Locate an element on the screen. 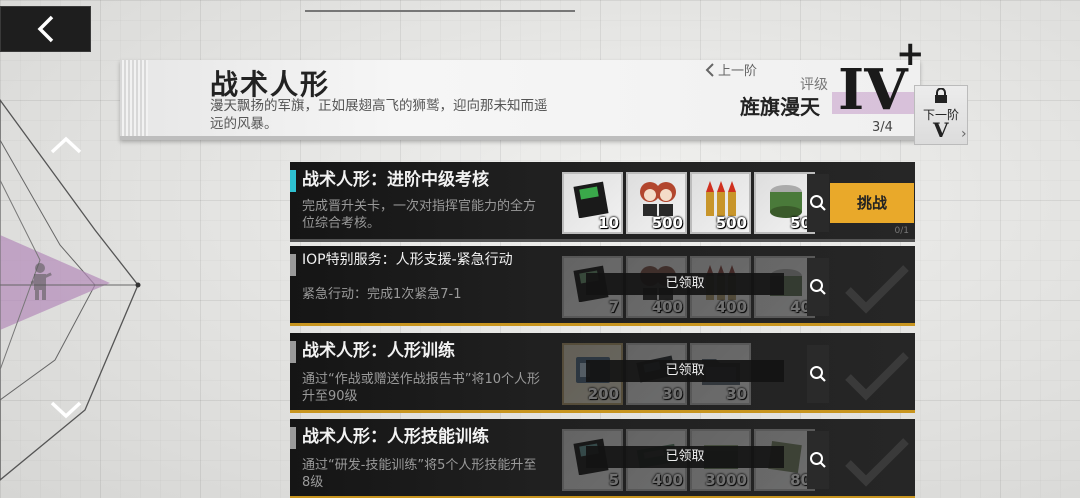 The image size is (1080, 498). task-title: 战术人形：人形技能训练 is located at coordinates (395, 437).